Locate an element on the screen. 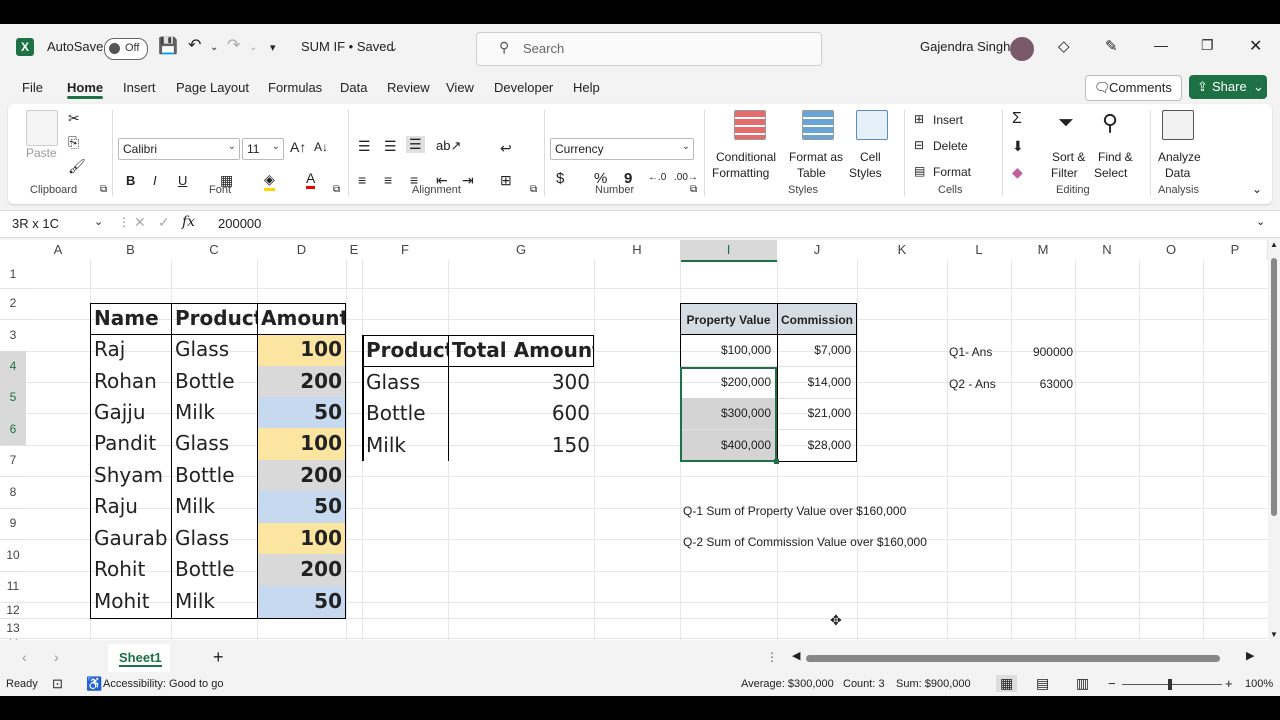  undo-icon: ↶ is located at coordinates (194, 45).